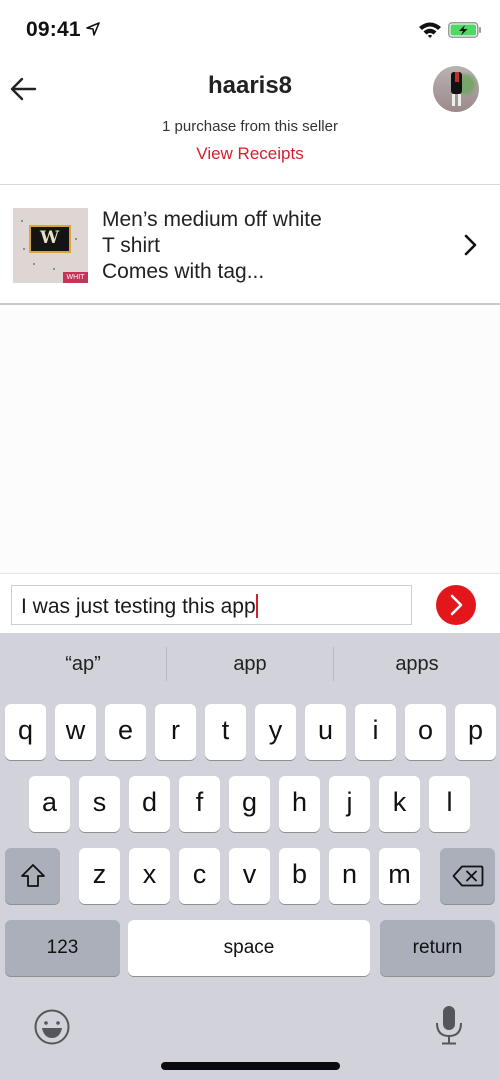  I want to click on message-input-value: I was just testing this app, so click(139, 606).